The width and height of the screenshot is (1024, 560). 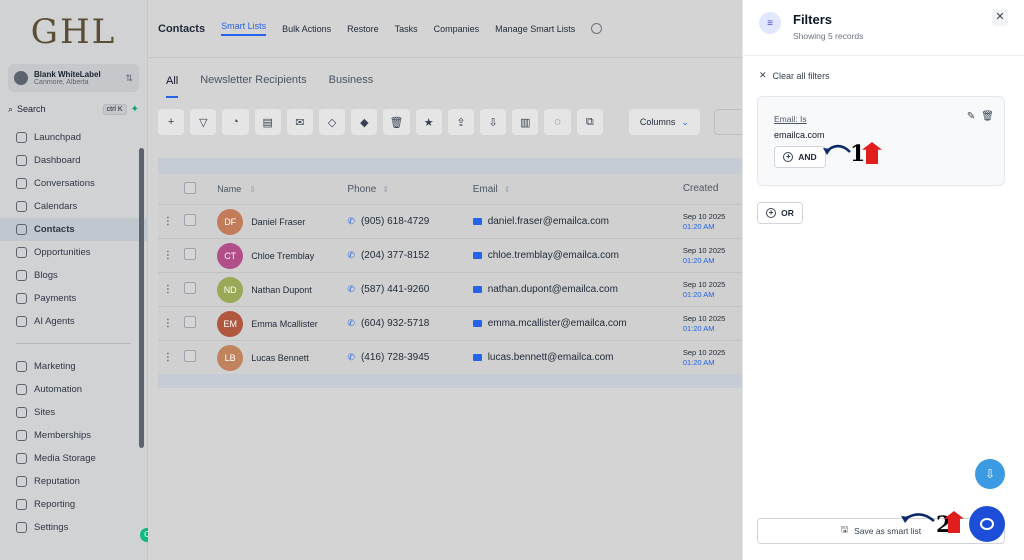 I want to click on contact-email-cell: lucas.bennett@emailca.com, so click(x=577, y=357).